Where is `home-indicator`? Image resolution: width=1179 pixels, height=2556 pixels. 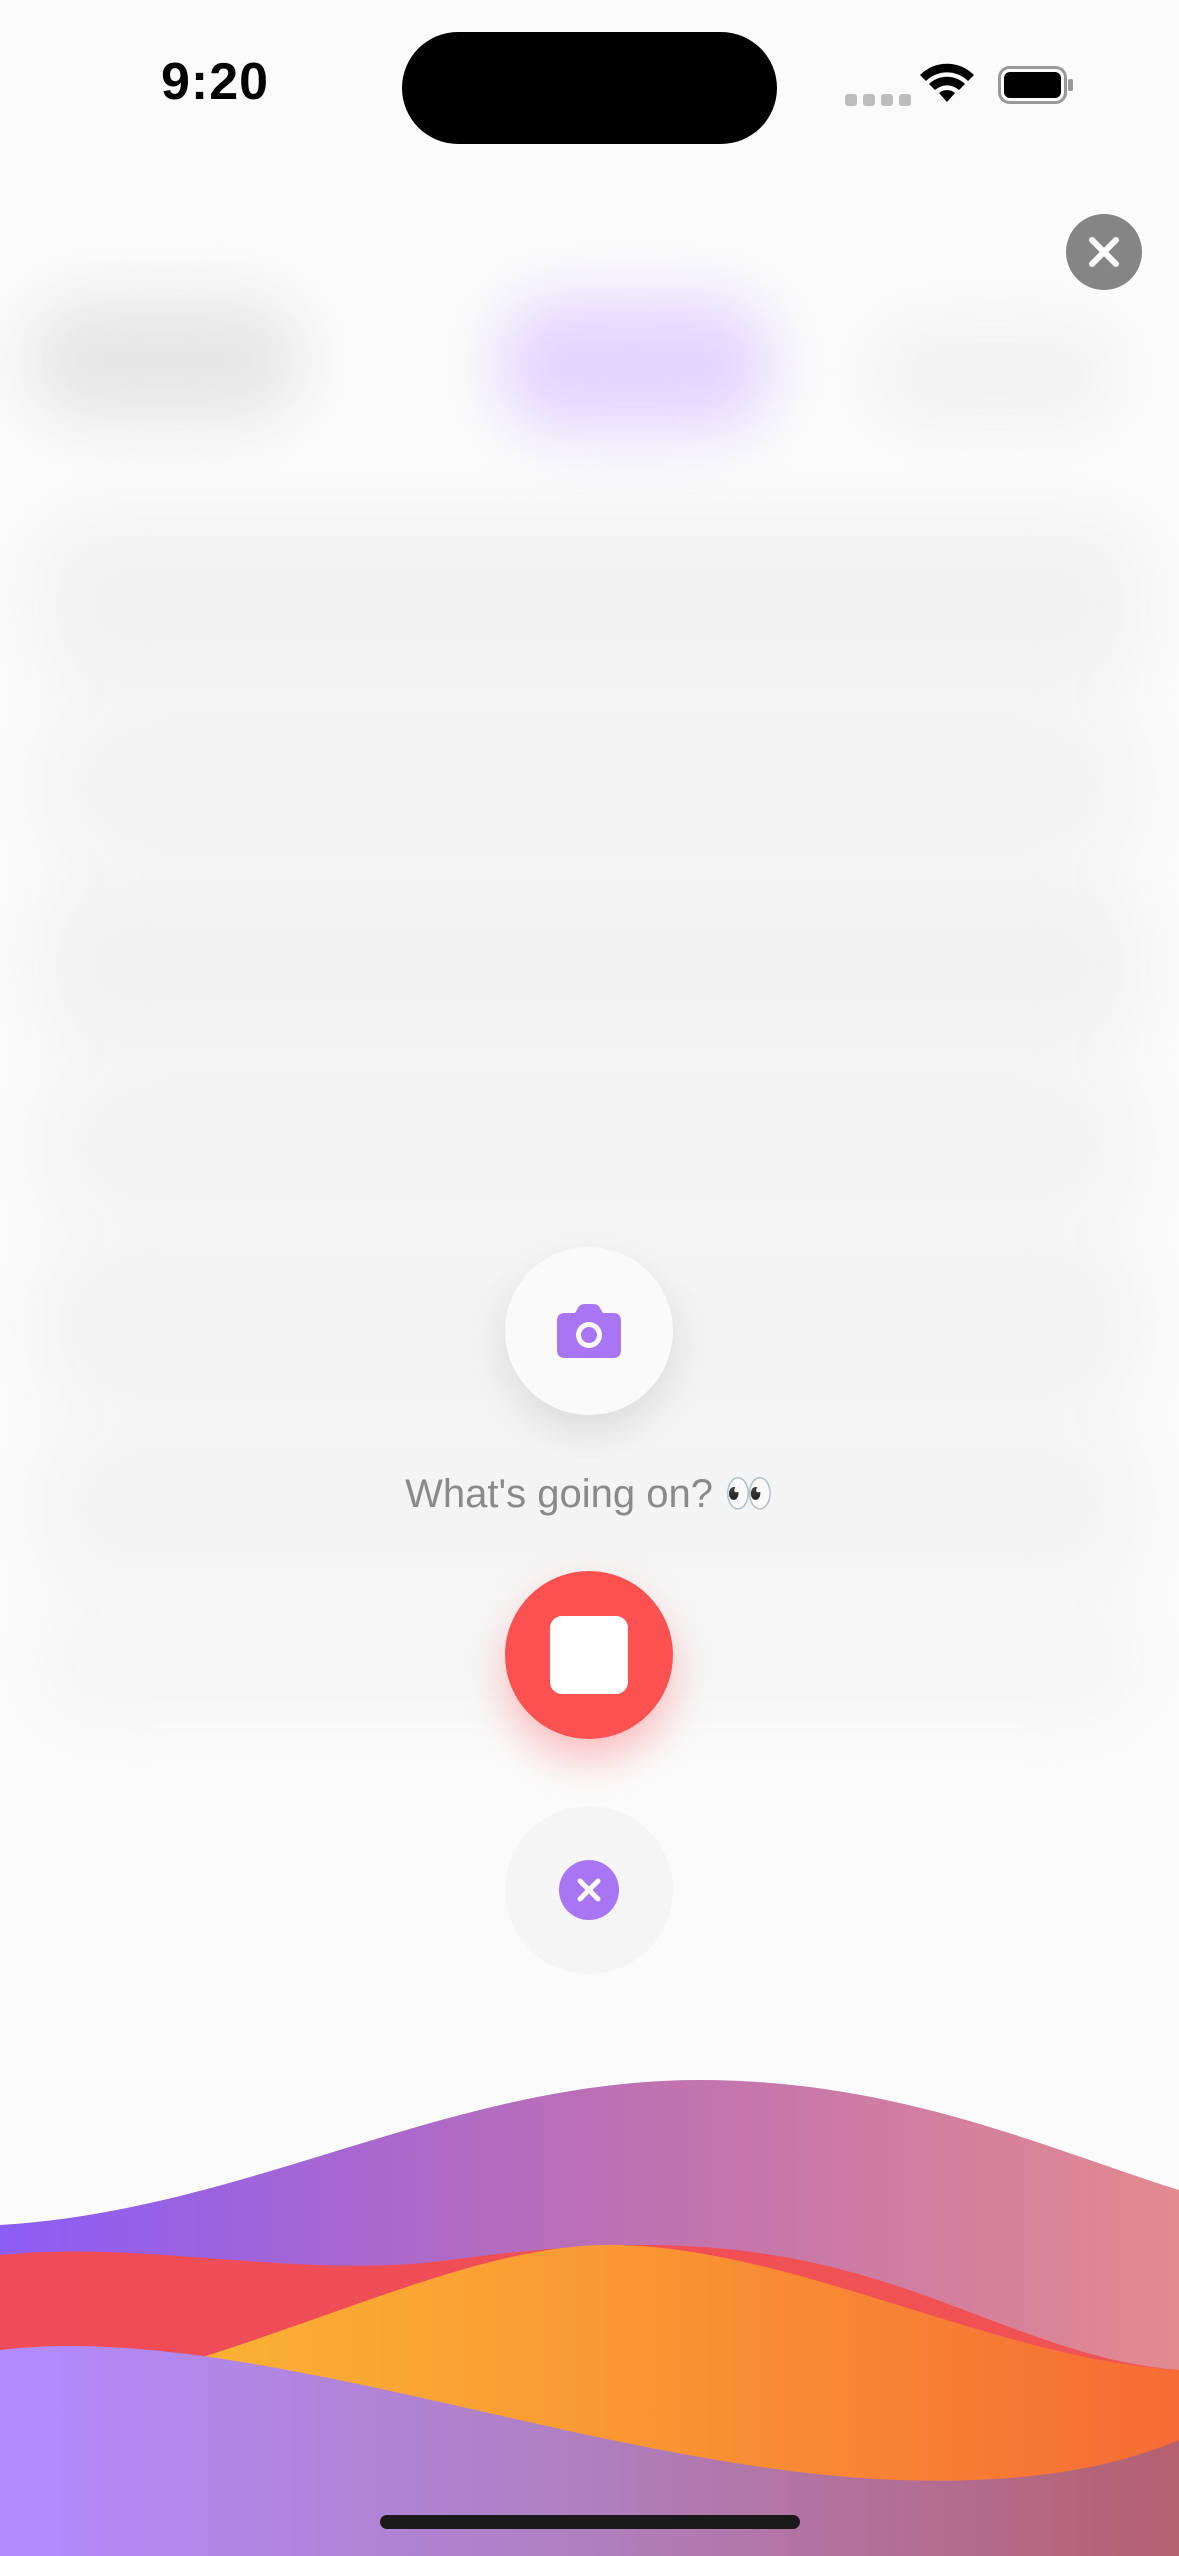 home-indicator is located at coordinates (590, 2522).